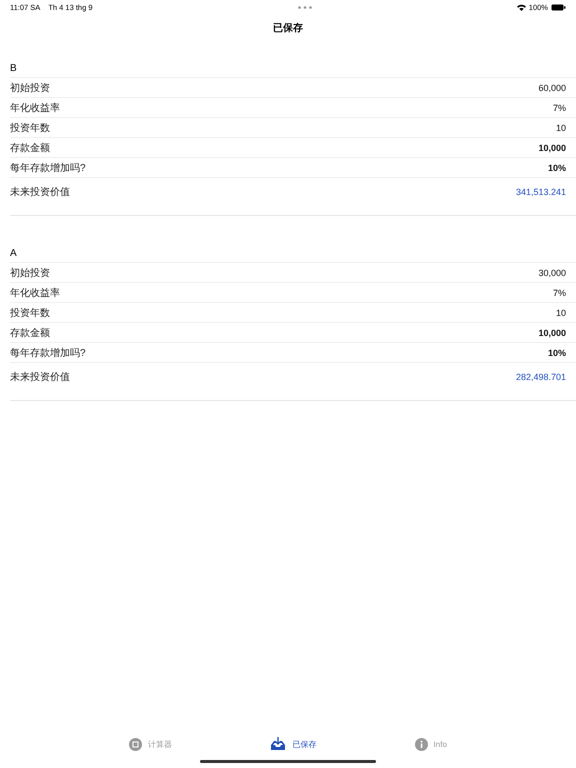 Image resolution: width=576 pixels, height=768 pixels. Describe the element at coordinates (293, 744) in the screenshot. I see `tab-item: 已保存` at that location.